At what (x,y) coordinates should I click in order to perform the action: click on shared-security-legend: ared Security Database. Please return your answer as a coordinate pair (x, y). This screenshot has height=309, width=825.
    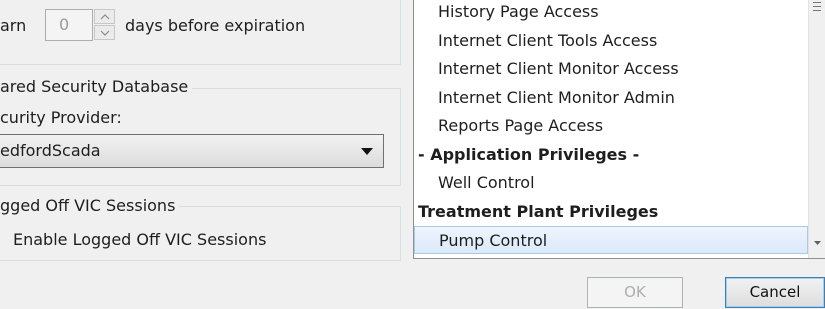
    Looking at the image, I should click on (96, 86).